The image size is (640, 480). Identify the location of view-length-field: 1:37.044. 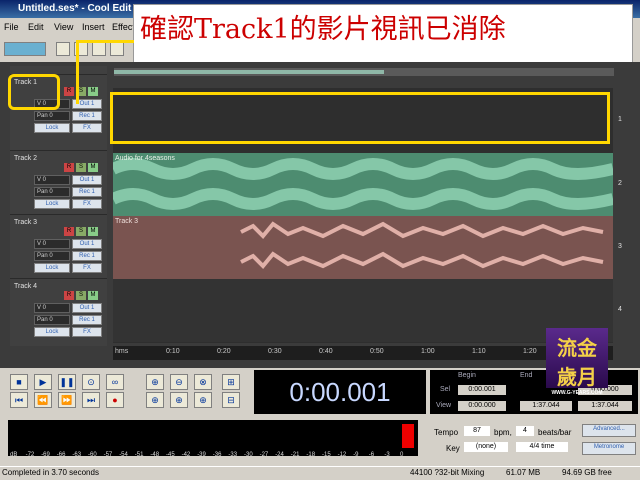
(605, 406).